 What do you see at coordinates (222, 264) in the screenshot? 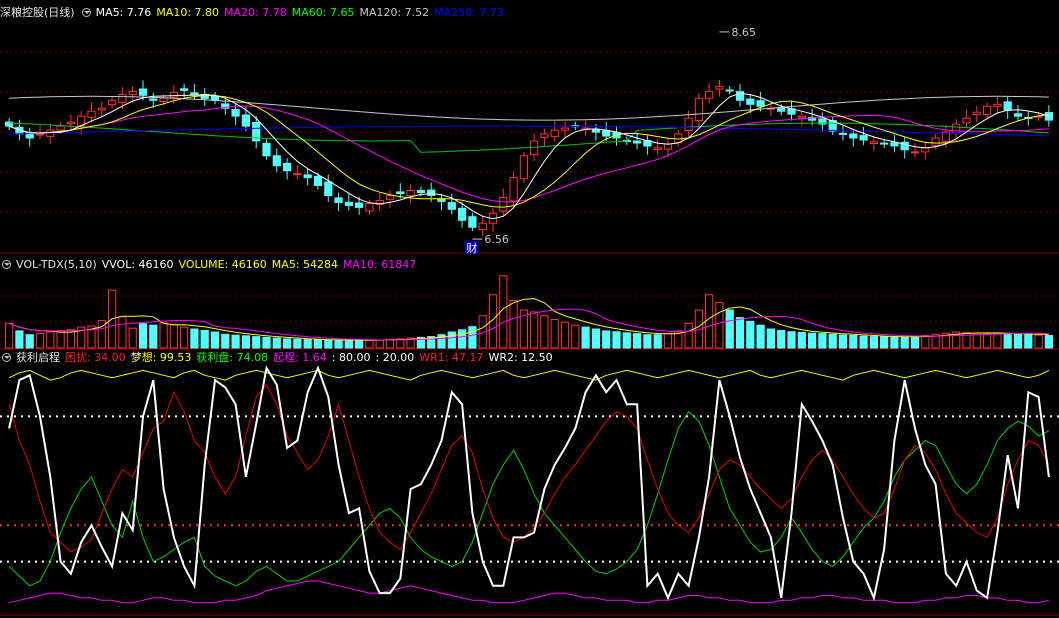
I see `legend-volume: VOLUME: 46160` at bounding box center [222, 264].